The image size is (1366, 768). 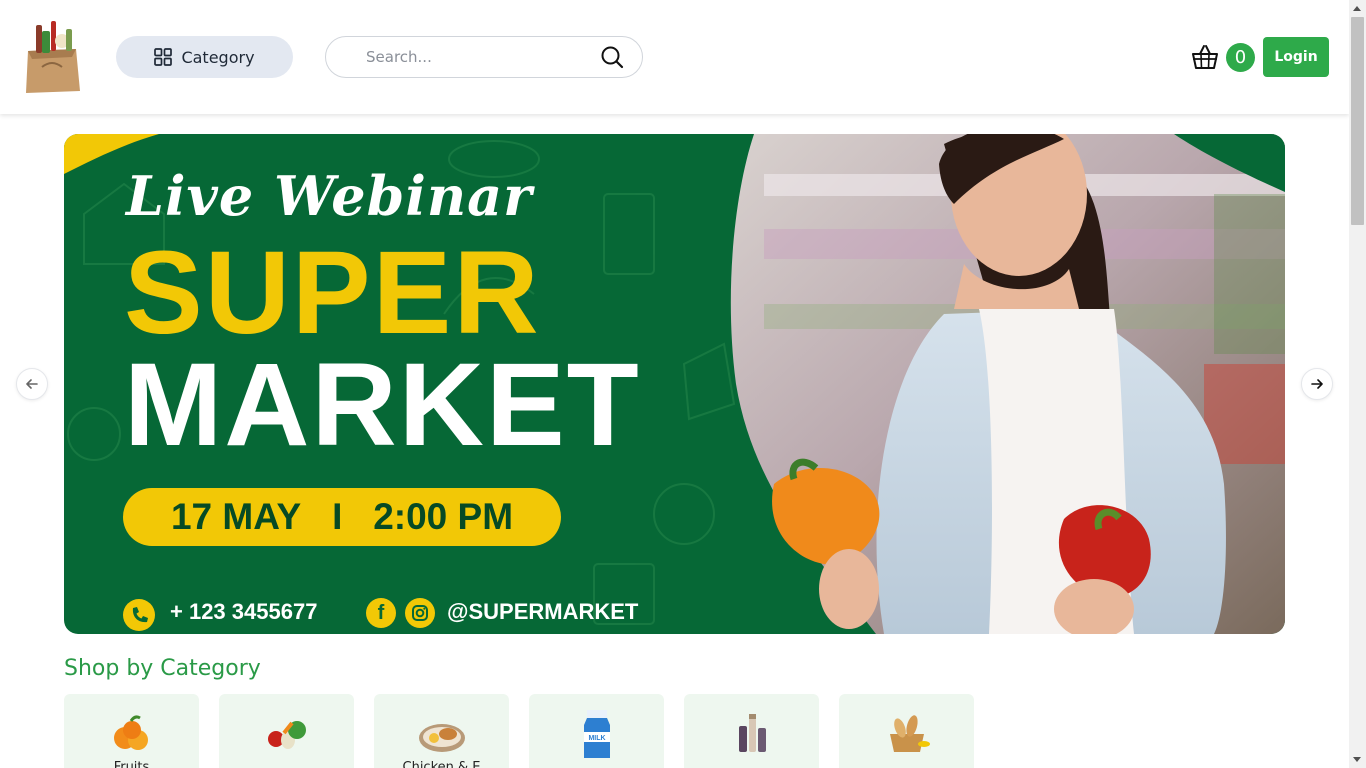 What do you see at coordinates (519, 731) in the screenshot?
I see `category-list: Fruits Chicken & E MILK` at bounding box center [519, 731].